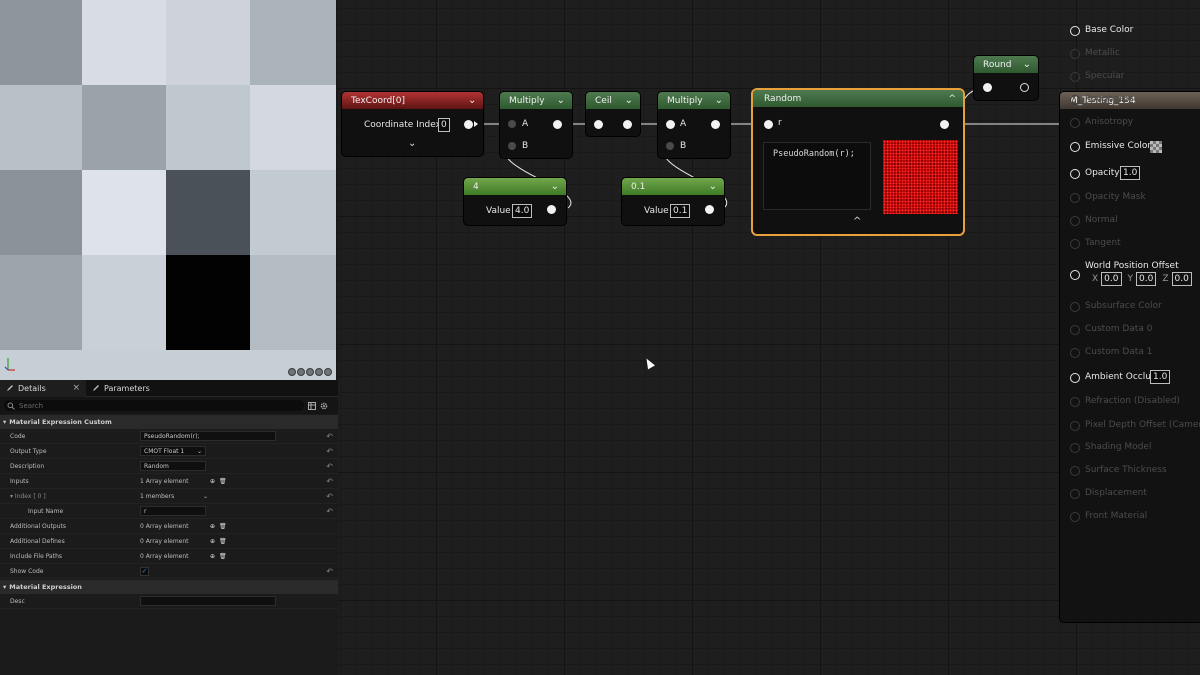 The width and height of the screenshot is (1200, 675). Describe the element at coordinates (319, 372) in the screenshot. I see `preview-cube-icon` at that location.